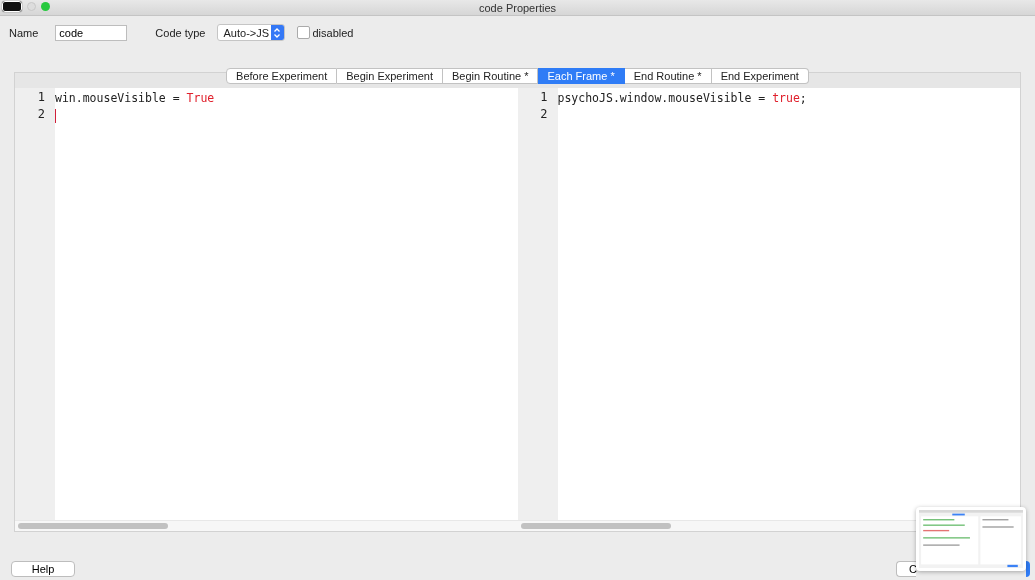 The height and width of the screenshot is (580, 1035). Describe the element at coordinates (45, 6) in the screenshot. I see `zoom-icon` at that location.